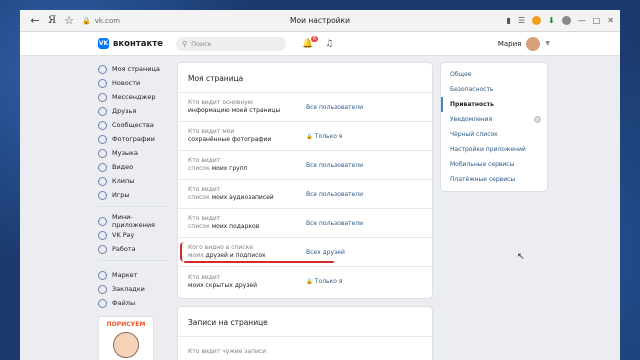 The image size is (640, 360). What do you see at coordinates (305, 281) in the screenshot?
I see `privacy-row: Кто видит моих скрытых друзей 🔒 Только я` at bounding box center [305, 281].